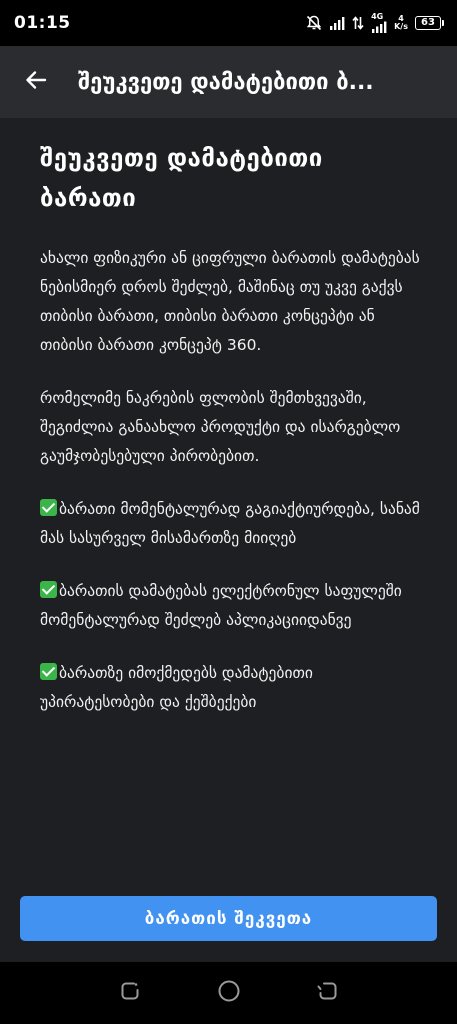 Image resolution: width=457 pixels, height=1024 pixels. I want to click on recent-apps-icon, so click(130, 993).